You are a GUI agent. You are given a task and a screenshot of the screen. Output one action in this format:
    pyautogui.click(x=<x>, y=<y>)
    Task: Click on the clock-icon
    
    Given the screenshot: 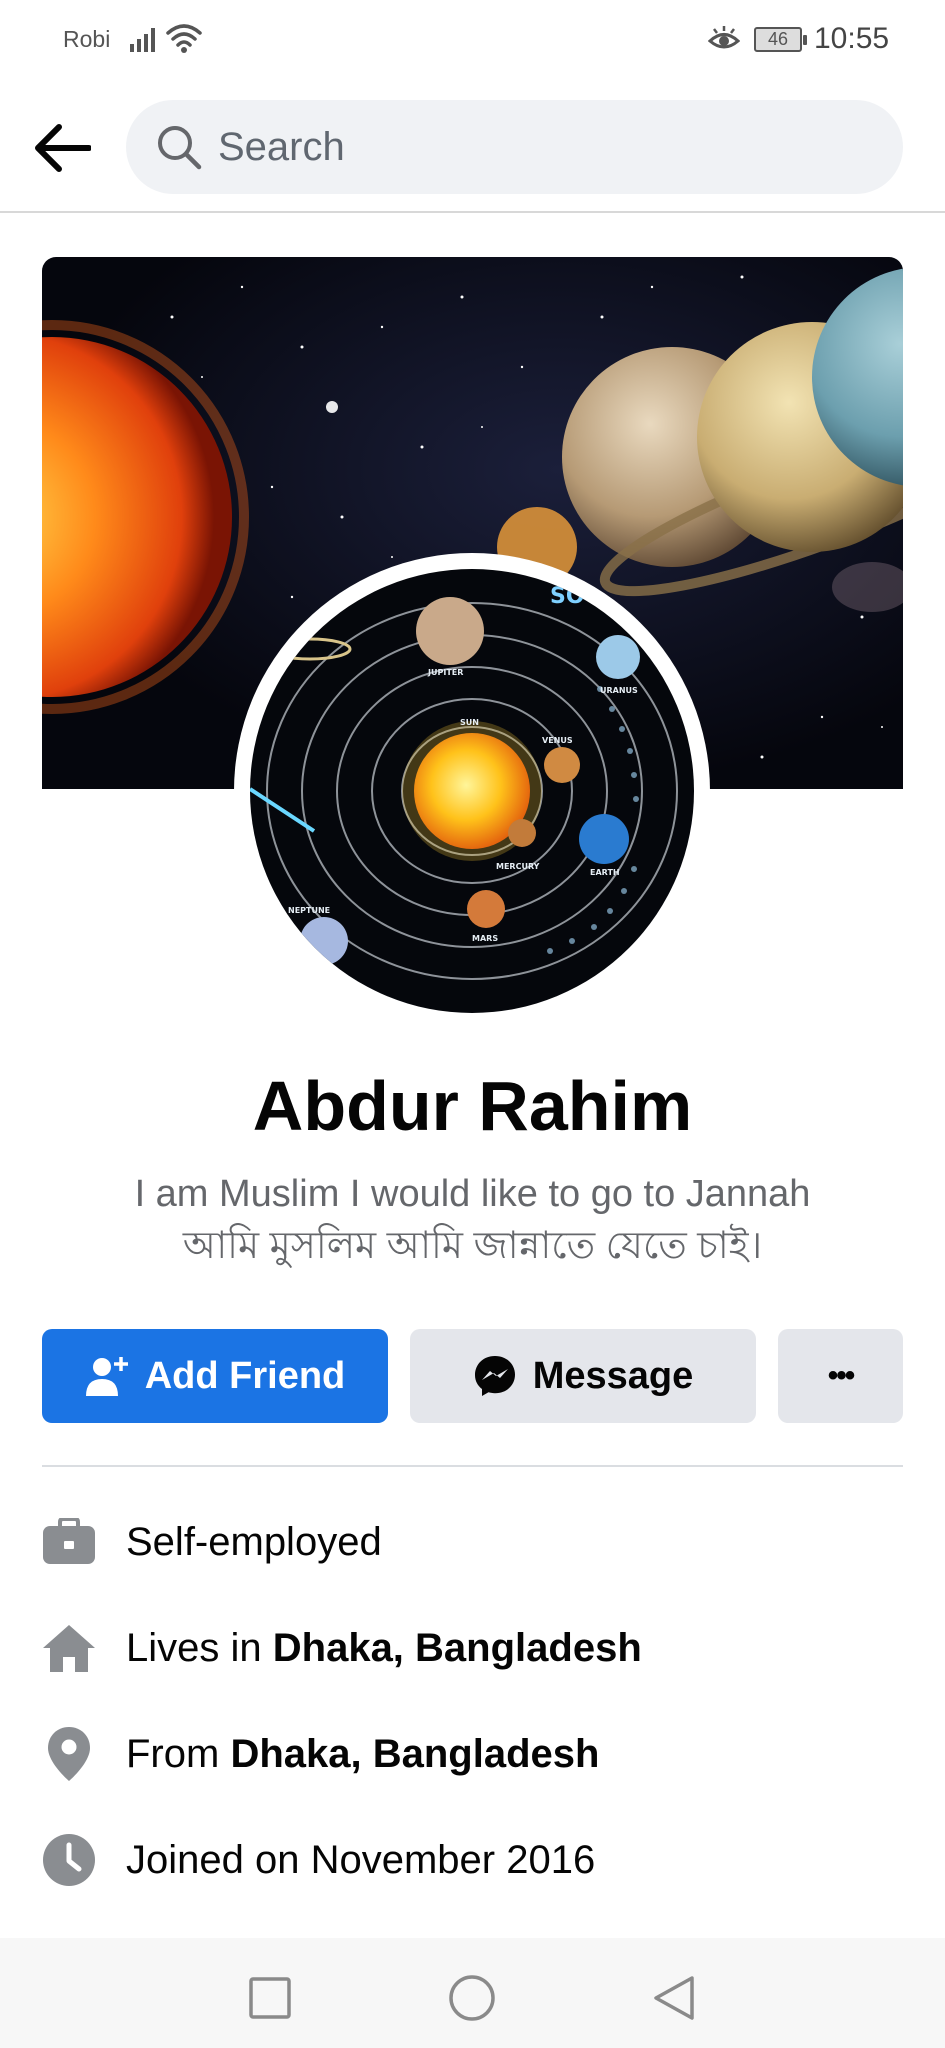 What is the action you would take?
    pyautogui.click(x=69, y=1860)
    